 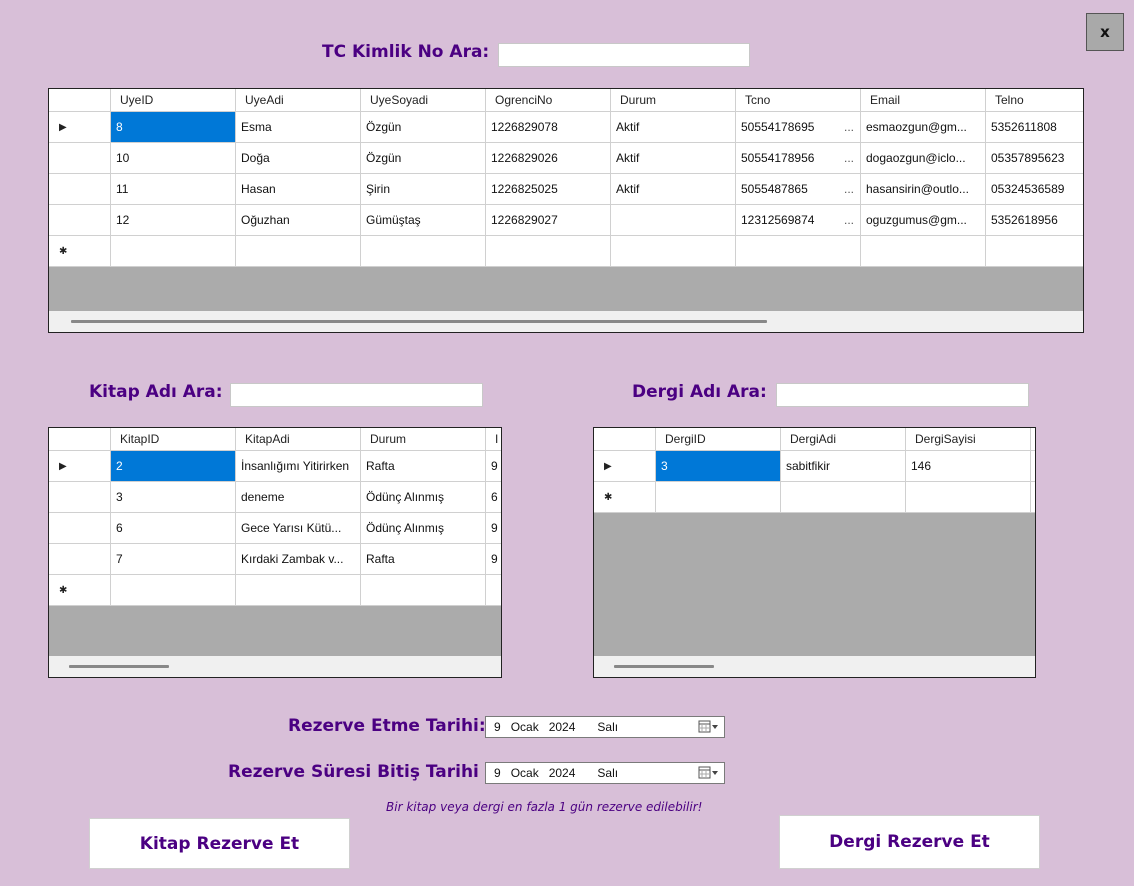 What do you see at coordinates (968, 466) in the screenshot?
I see `cell: 146` at bounding box center [968, 466].